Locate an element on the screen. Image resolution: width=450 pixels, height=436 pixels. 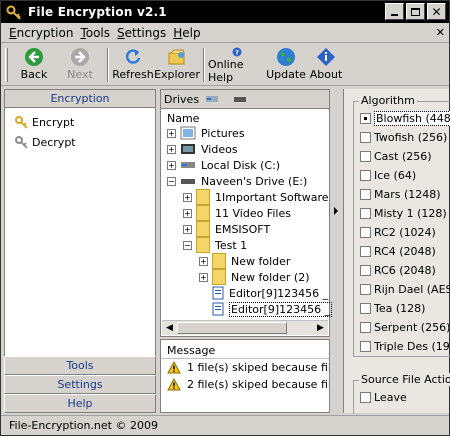
collapse-arrow-icon is located at coordinates (336, 211).